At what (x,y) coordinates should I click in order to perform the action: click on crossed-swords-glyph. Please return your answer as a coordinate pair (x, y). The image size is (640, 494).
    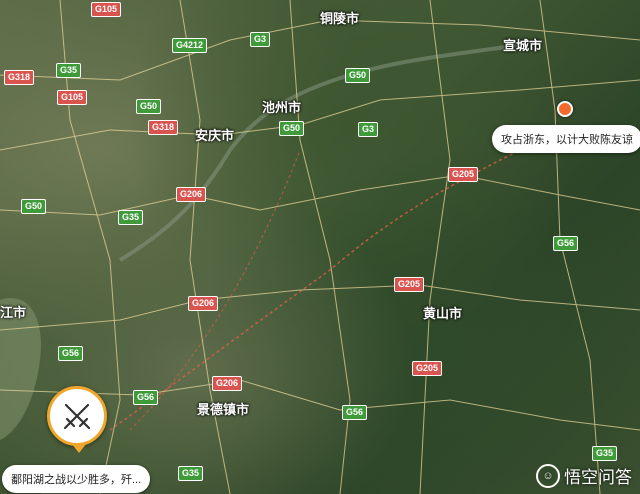
    Looking at the image, I should click on (77, 416).